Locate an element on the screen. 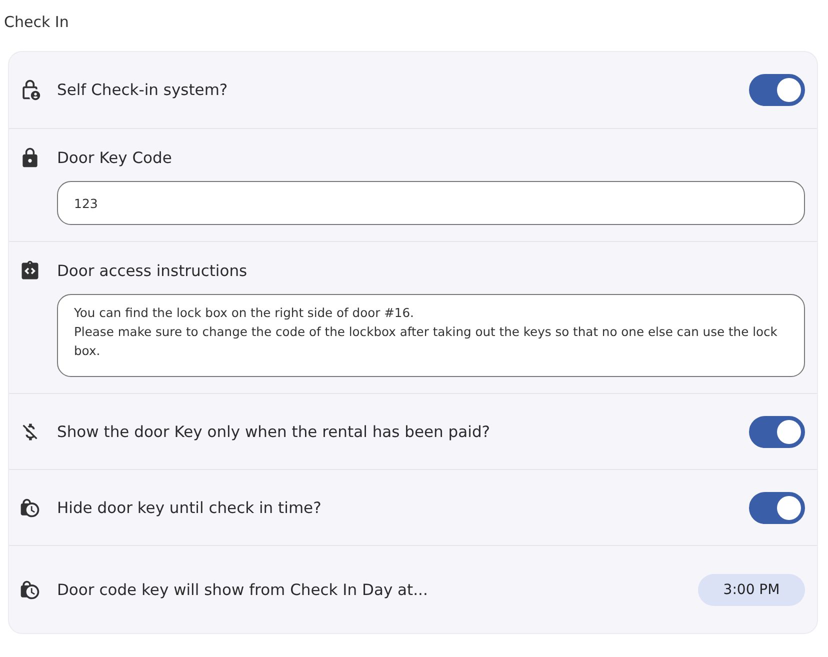 The width and height of the screenshot is (828, 657). time-chip: 3:00 PM is located at coordinates (751, 590).